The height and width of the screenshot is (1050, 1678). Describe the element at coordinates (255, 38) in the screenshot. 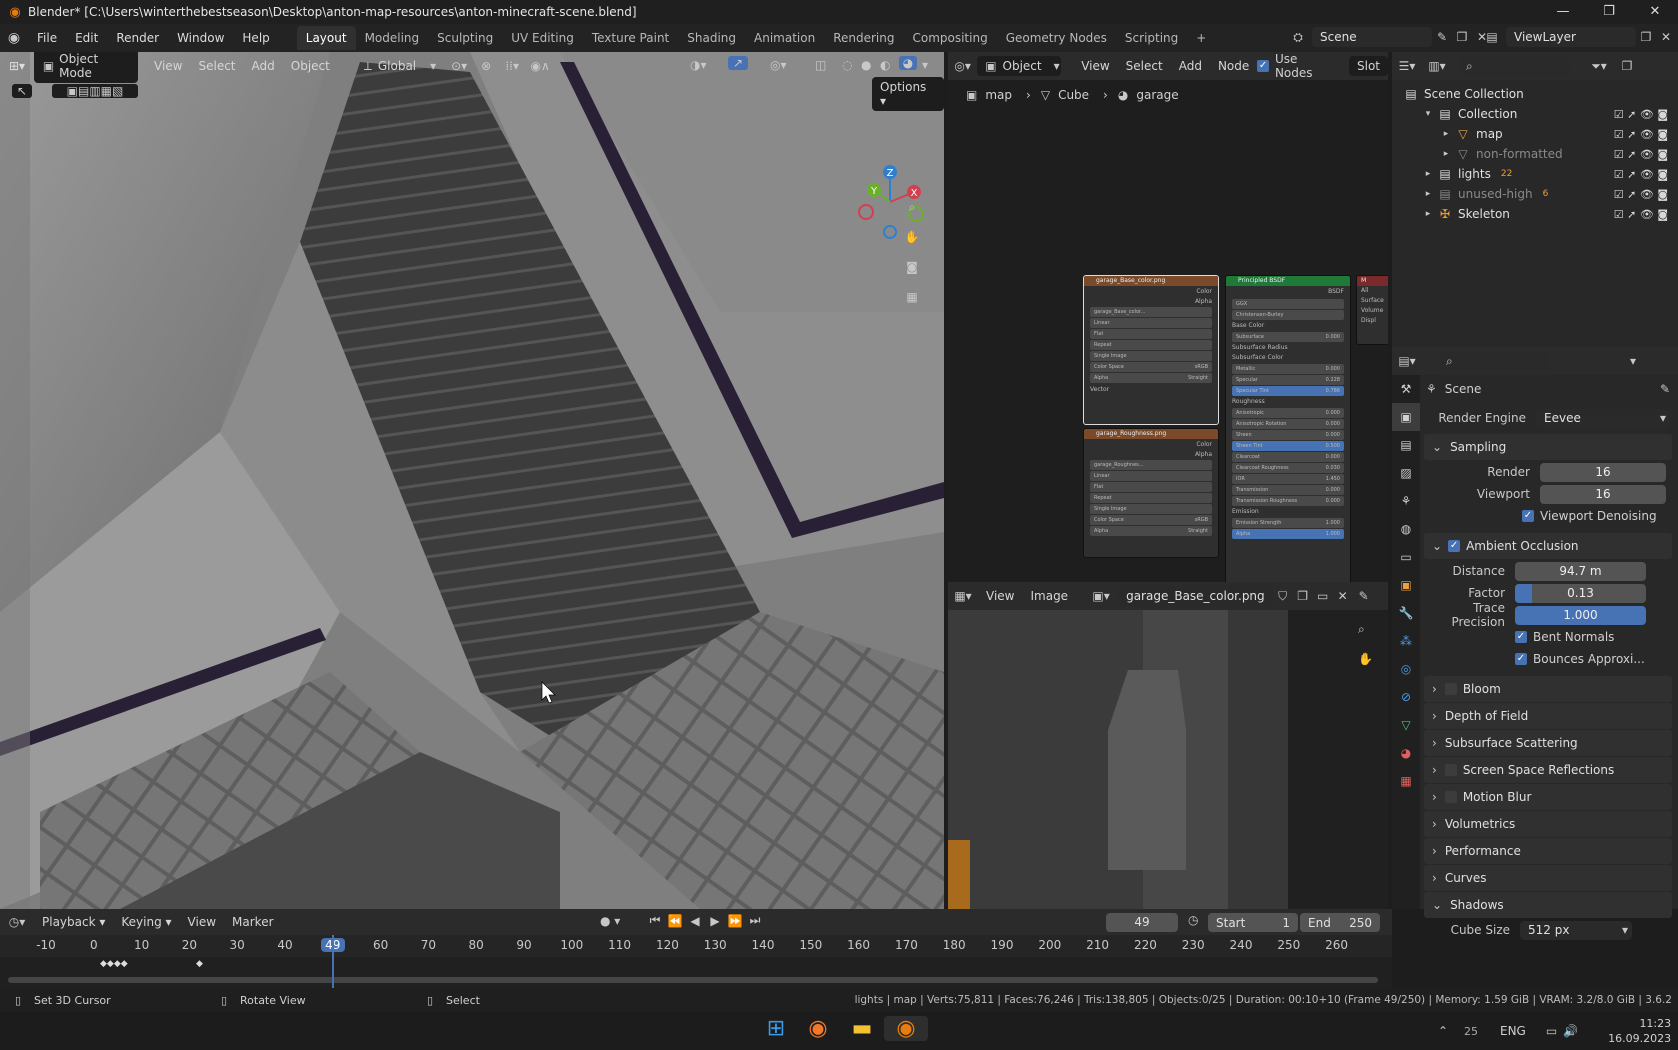

I see `menu-help: Help` at that location.